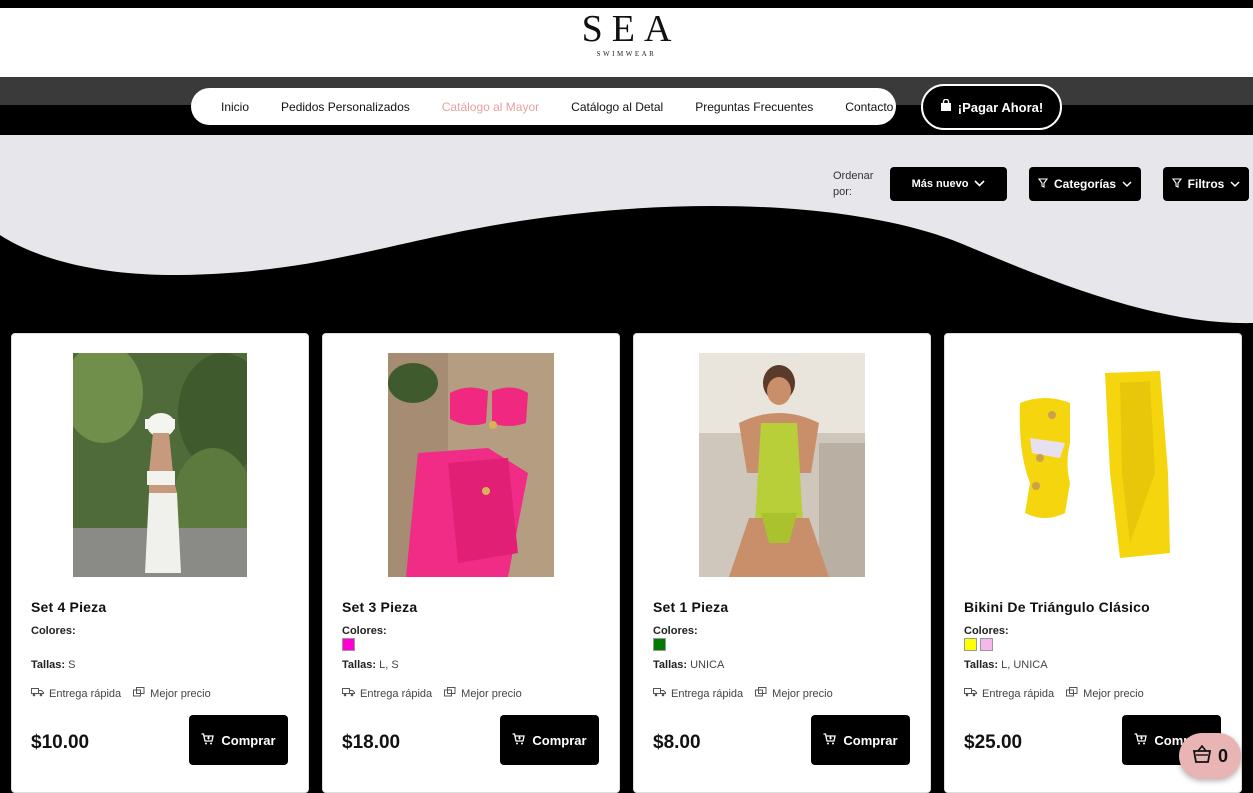 The image size is (1253, 793). I want to click on basket-icon, so click(1202, 756).